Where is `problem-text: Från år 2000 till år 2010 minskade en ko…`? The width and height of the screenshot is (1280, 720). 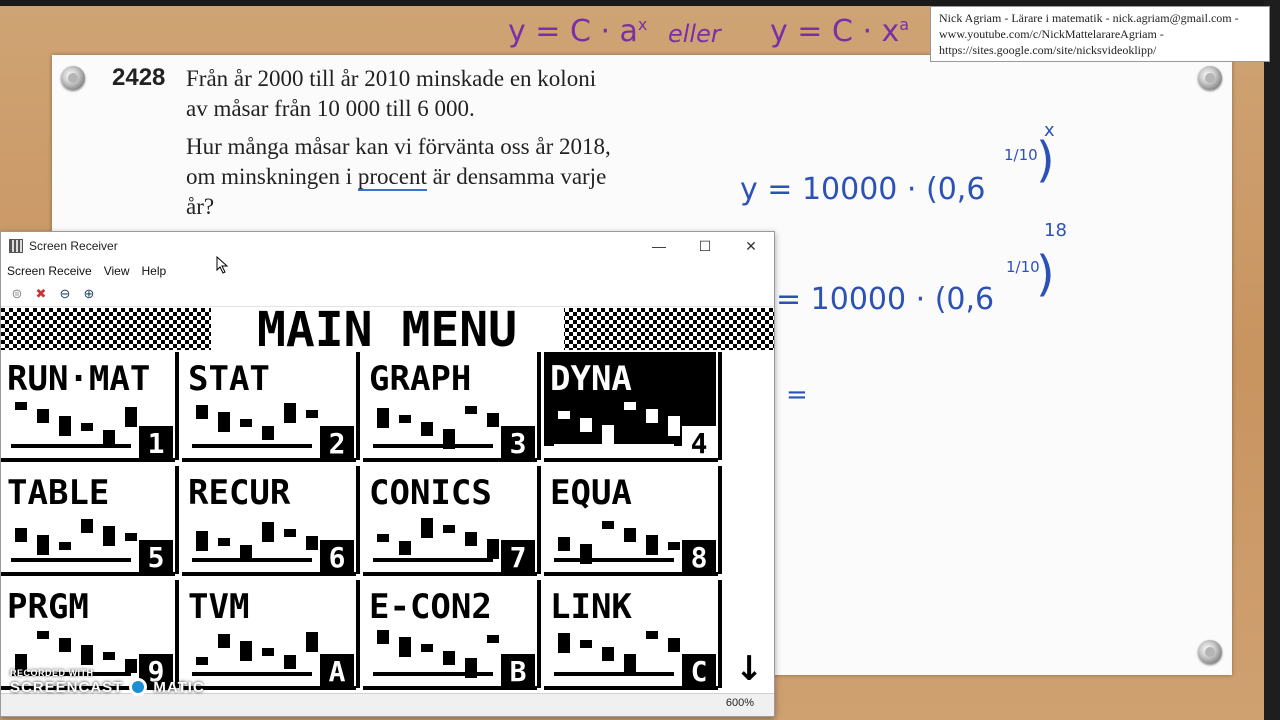 problem-text: Från år 2000 till år 2010 minskade en ko… is located at coordinates (401, 147).